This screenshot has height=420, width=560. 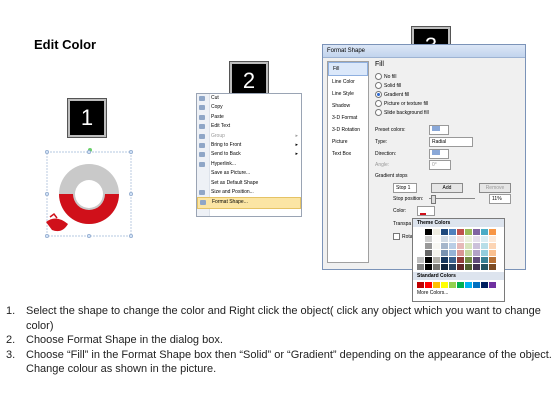 I want to click on nav-item-text-box: Text Box, so click(x=348, y=154).